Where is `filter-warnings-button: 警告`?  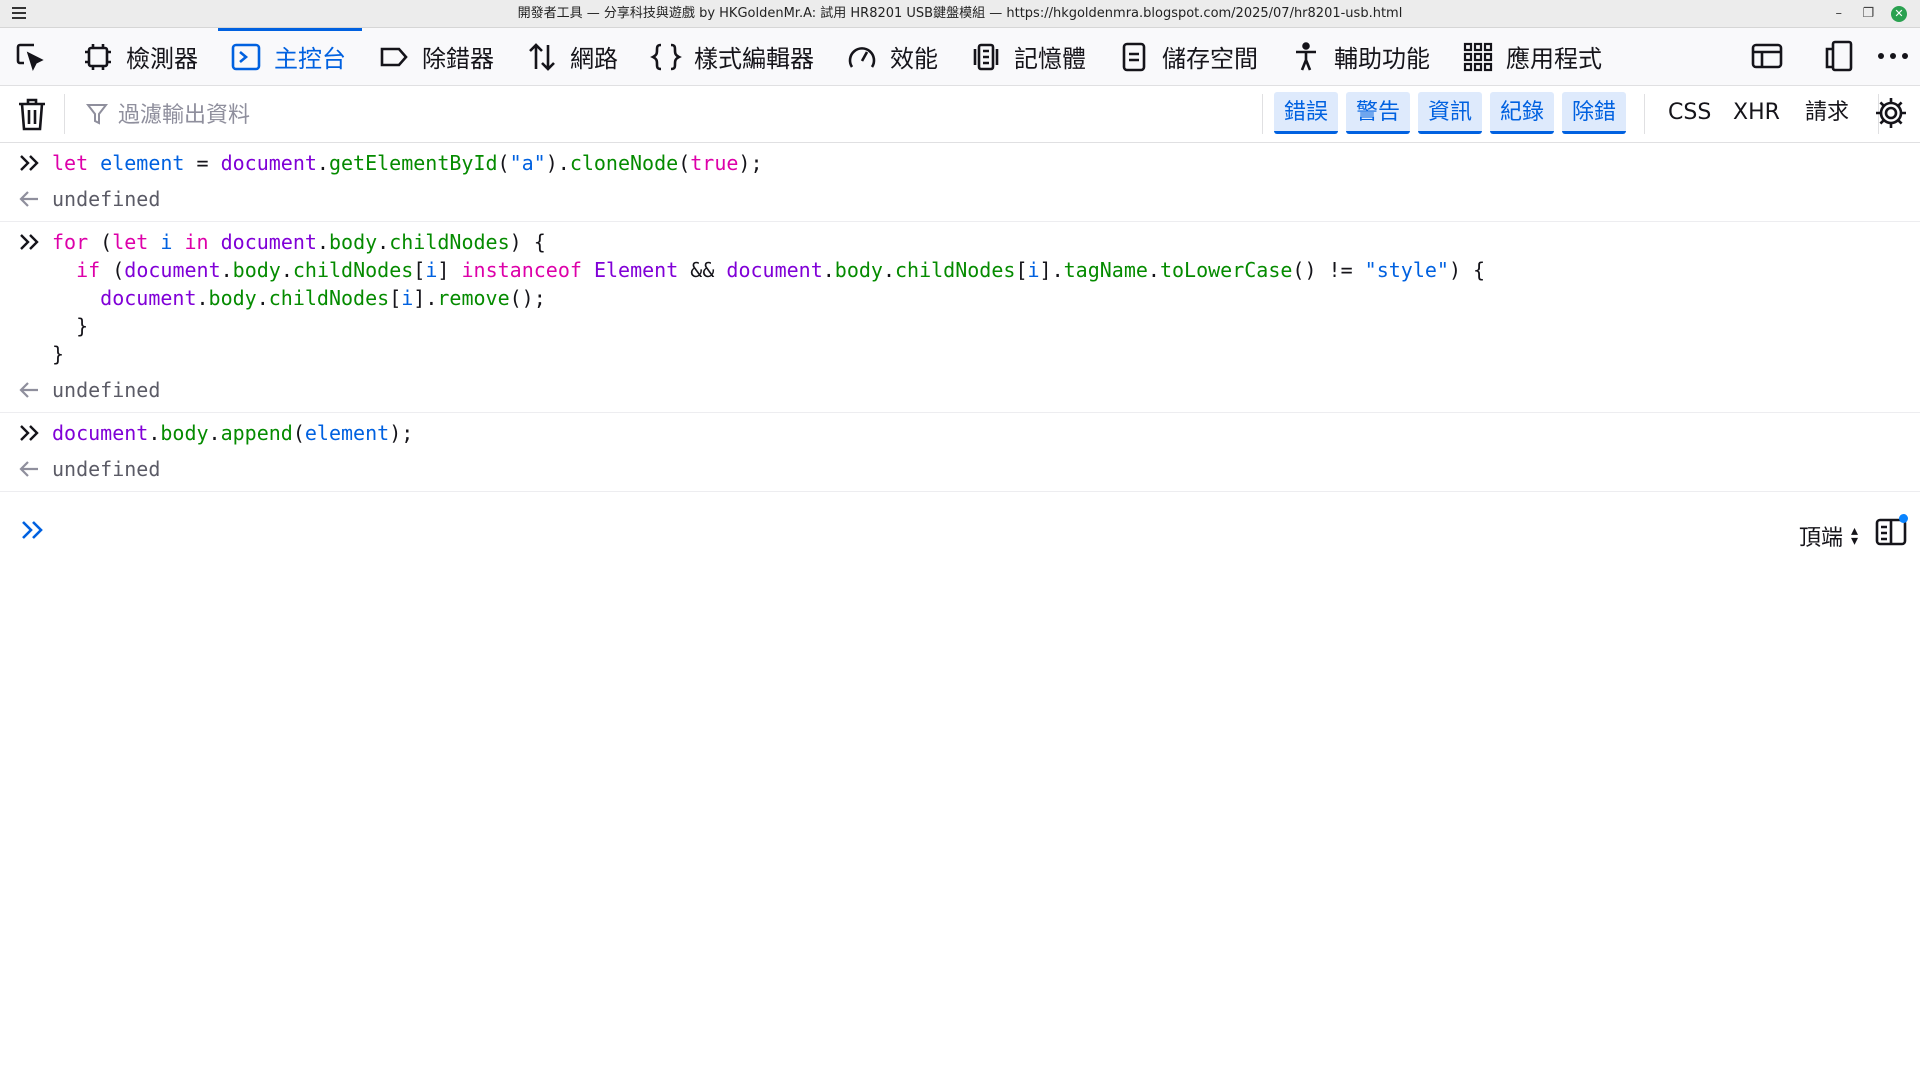
filter-warnings-button: 警告 is located at coordinates (1378, 113).